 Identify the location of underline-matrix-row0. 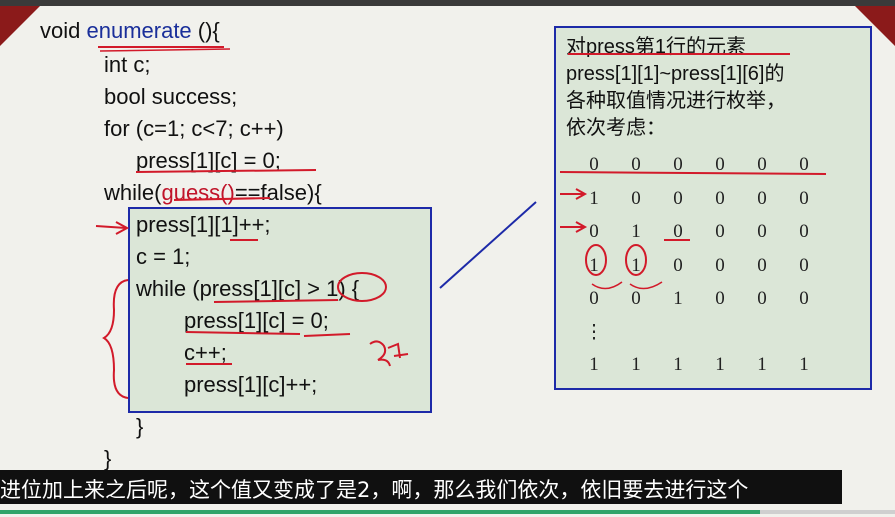
(693, 173).